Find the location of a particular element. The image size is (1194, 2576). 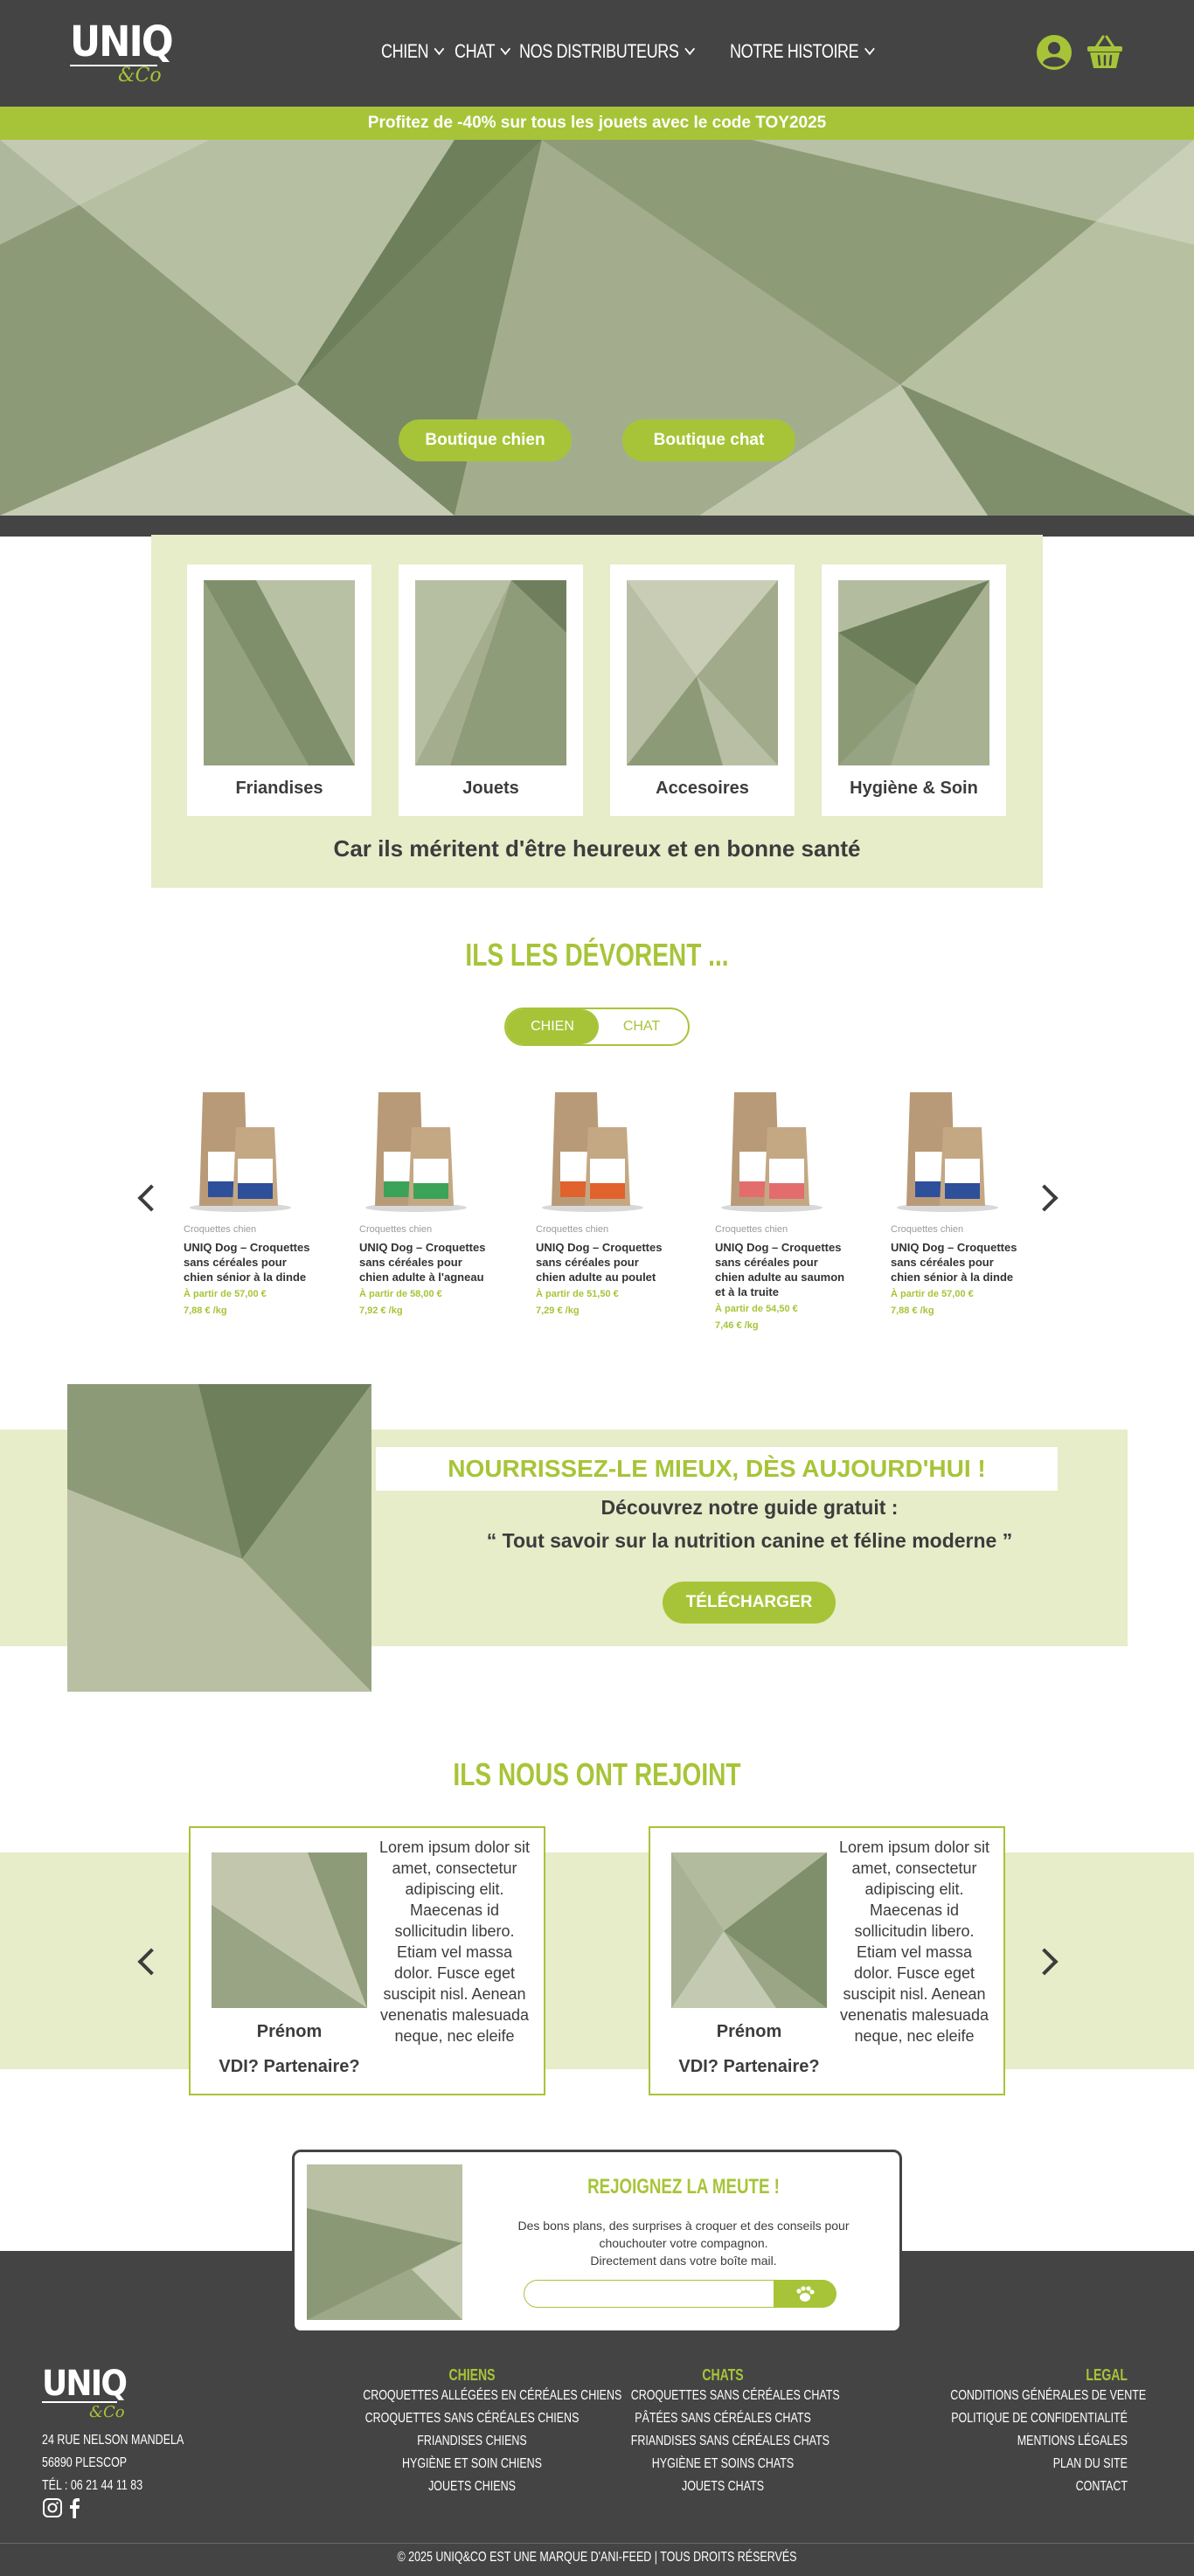

species-toggle: CHIEN CHAT is located at coordinates (597, 1027).